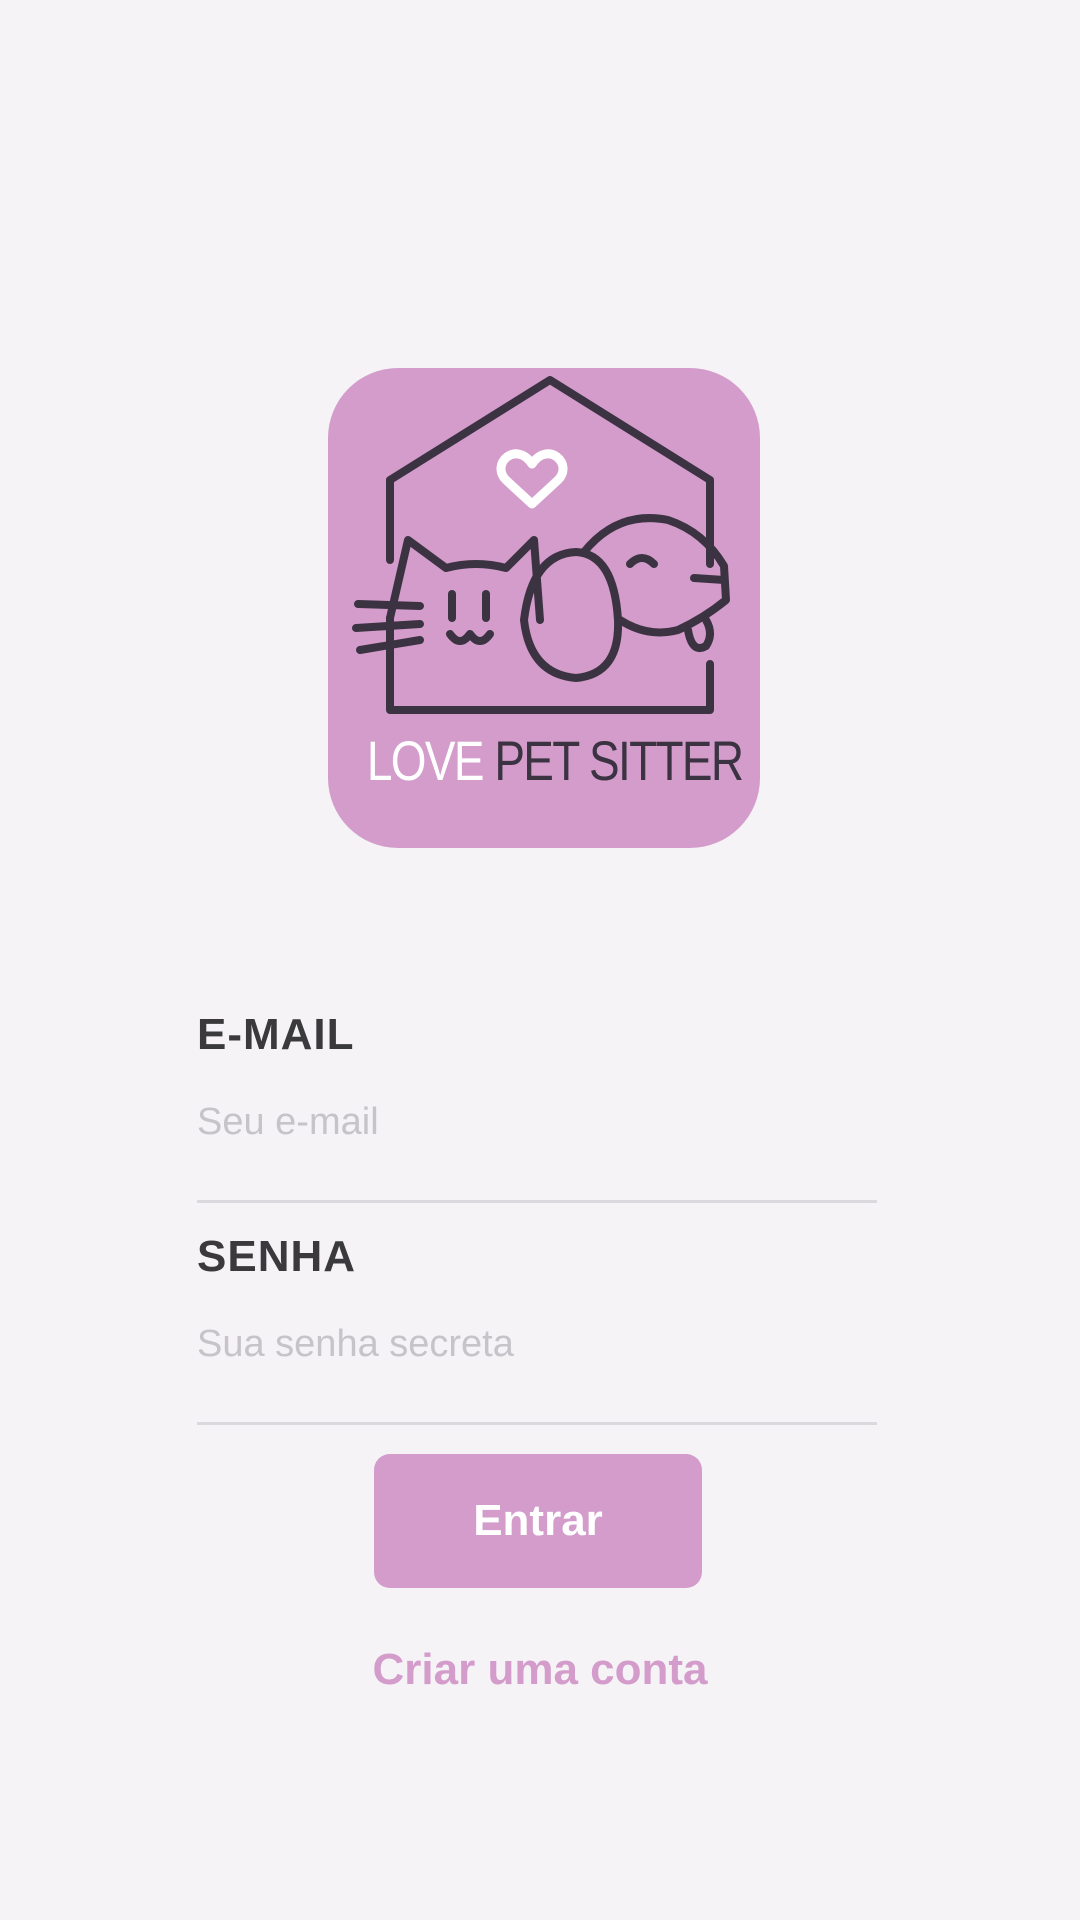 The height and width of the screenshot is (1920, 1080). I want to click on create-account-link: Criar uma conta, so click(540, 1670).